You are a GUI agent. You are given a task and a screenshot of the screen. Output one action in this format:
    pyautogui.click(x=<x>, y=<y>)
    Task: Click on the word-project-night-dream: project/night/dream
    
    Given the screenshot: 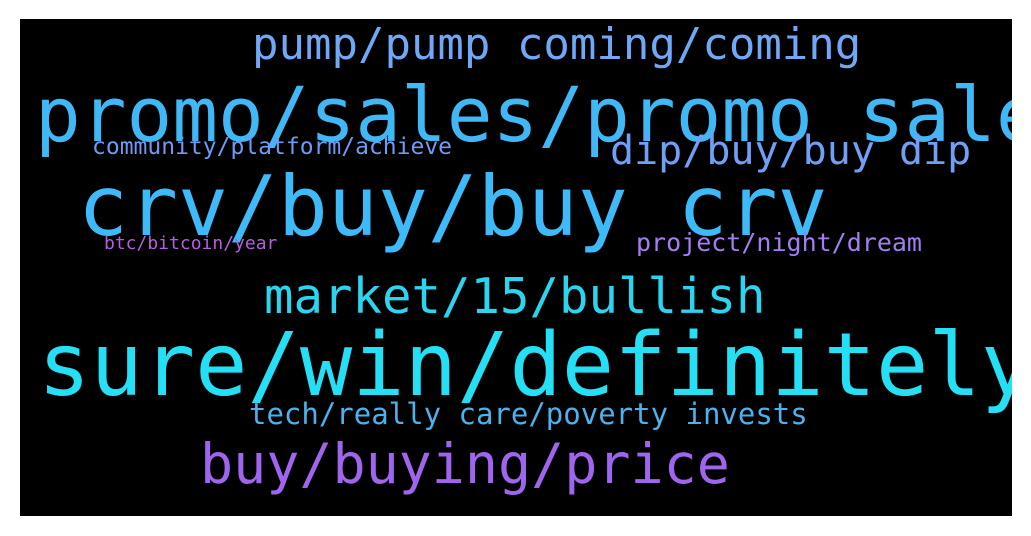 What is the action you would take?
    pyautogui.click(x=779, y=242)
    